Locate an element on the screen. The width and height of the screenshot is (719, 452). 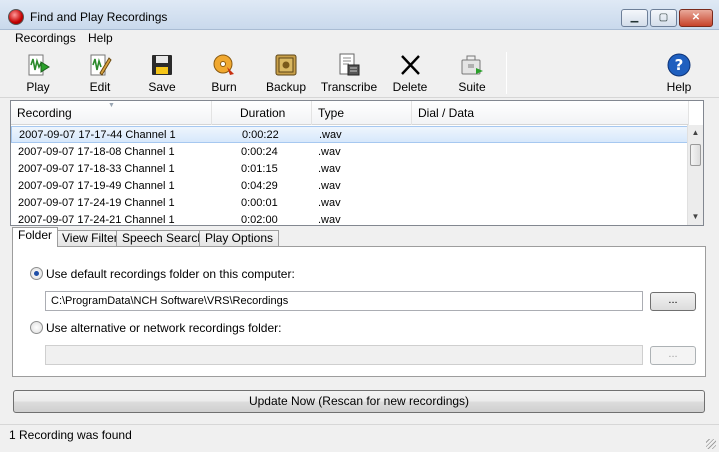
window-title: Find and Play Recordings is located at coordinates (99, 17).